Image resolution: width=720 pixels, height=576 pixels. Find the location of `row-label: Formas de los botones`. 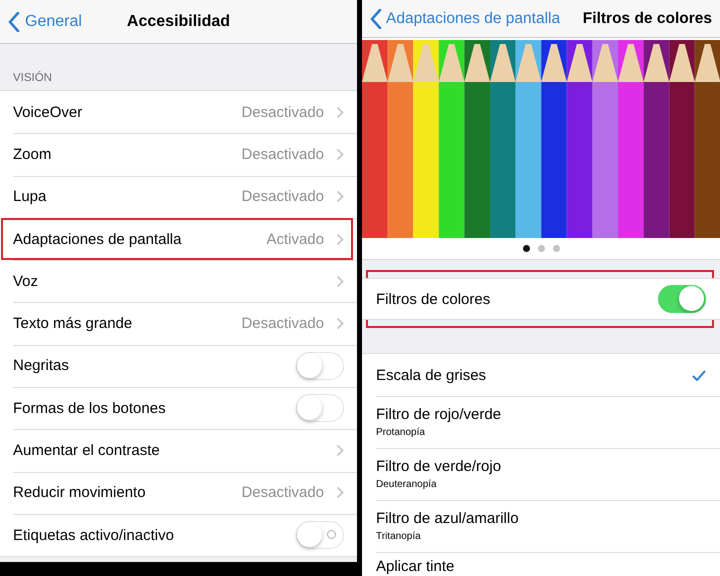

row-label: Formas de los botones is located at coordinates (89, 408).